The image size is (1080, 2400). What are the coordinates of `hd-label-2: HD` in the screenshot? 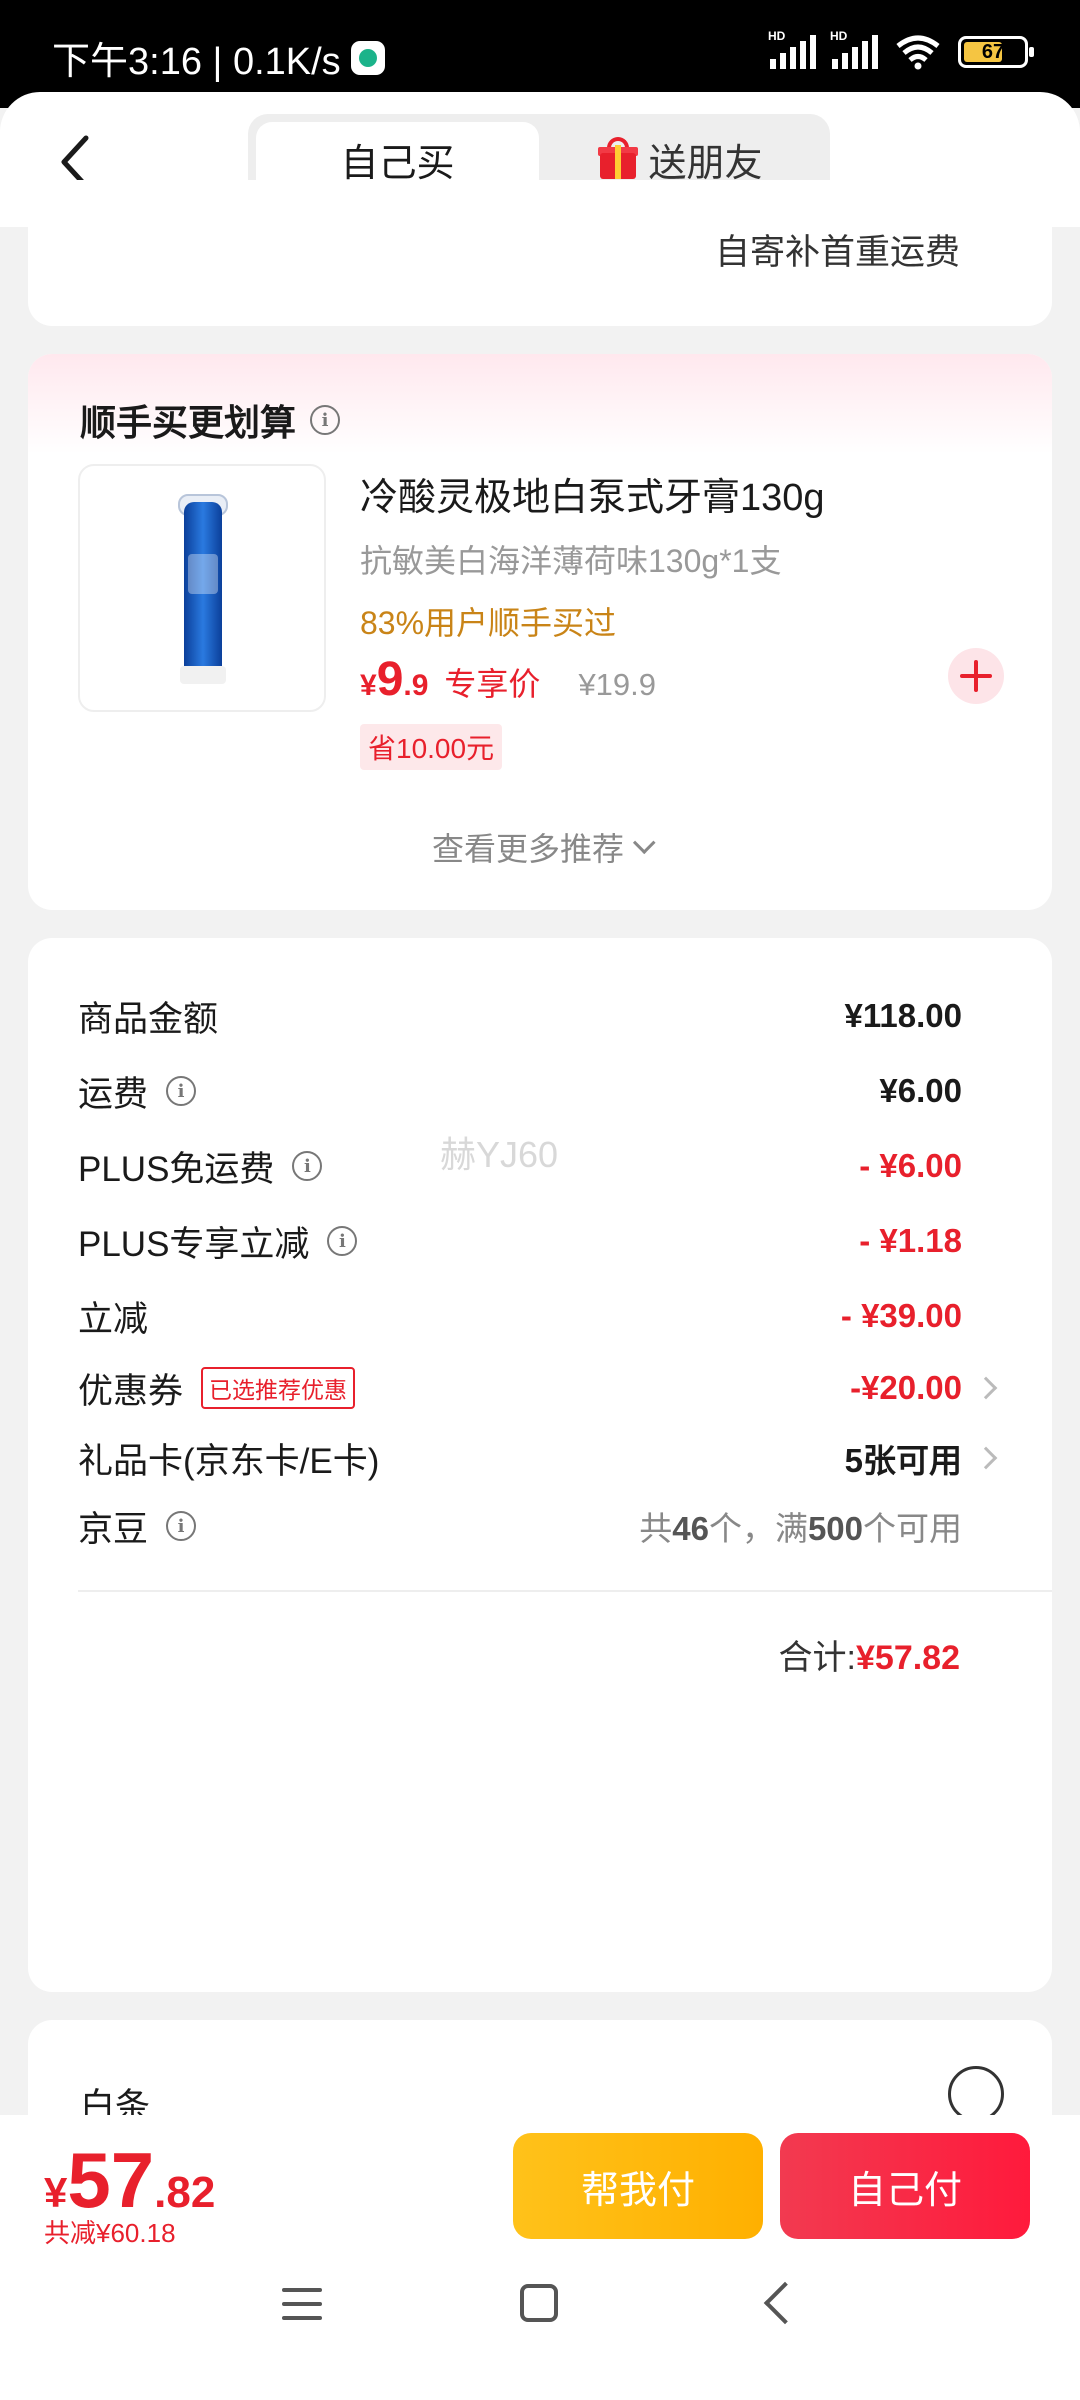 It's located at (839, 36).